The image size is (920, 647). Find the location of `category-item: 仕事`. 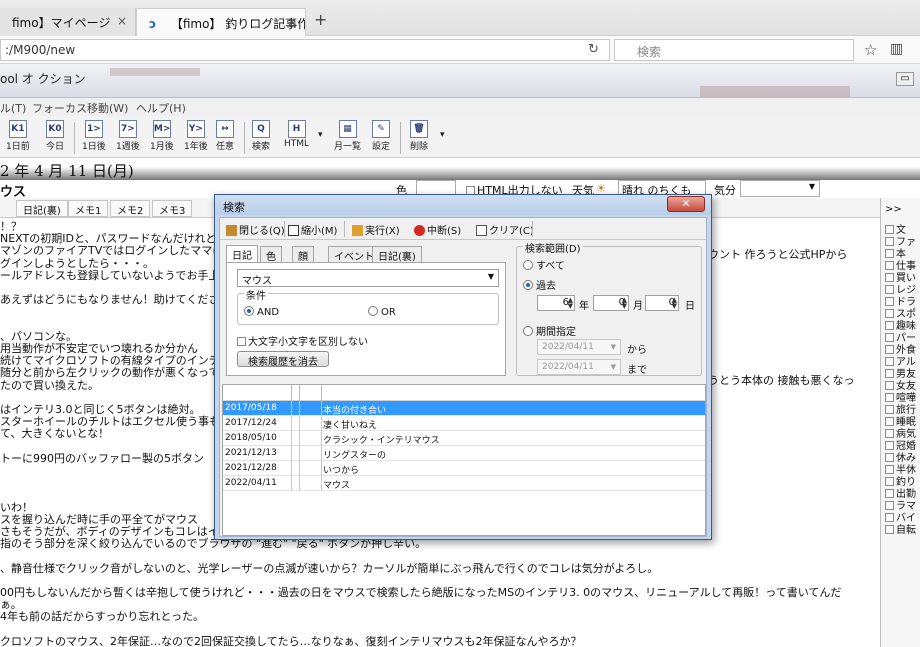

category-item: 仕事 is located at coordinates (900, 264).